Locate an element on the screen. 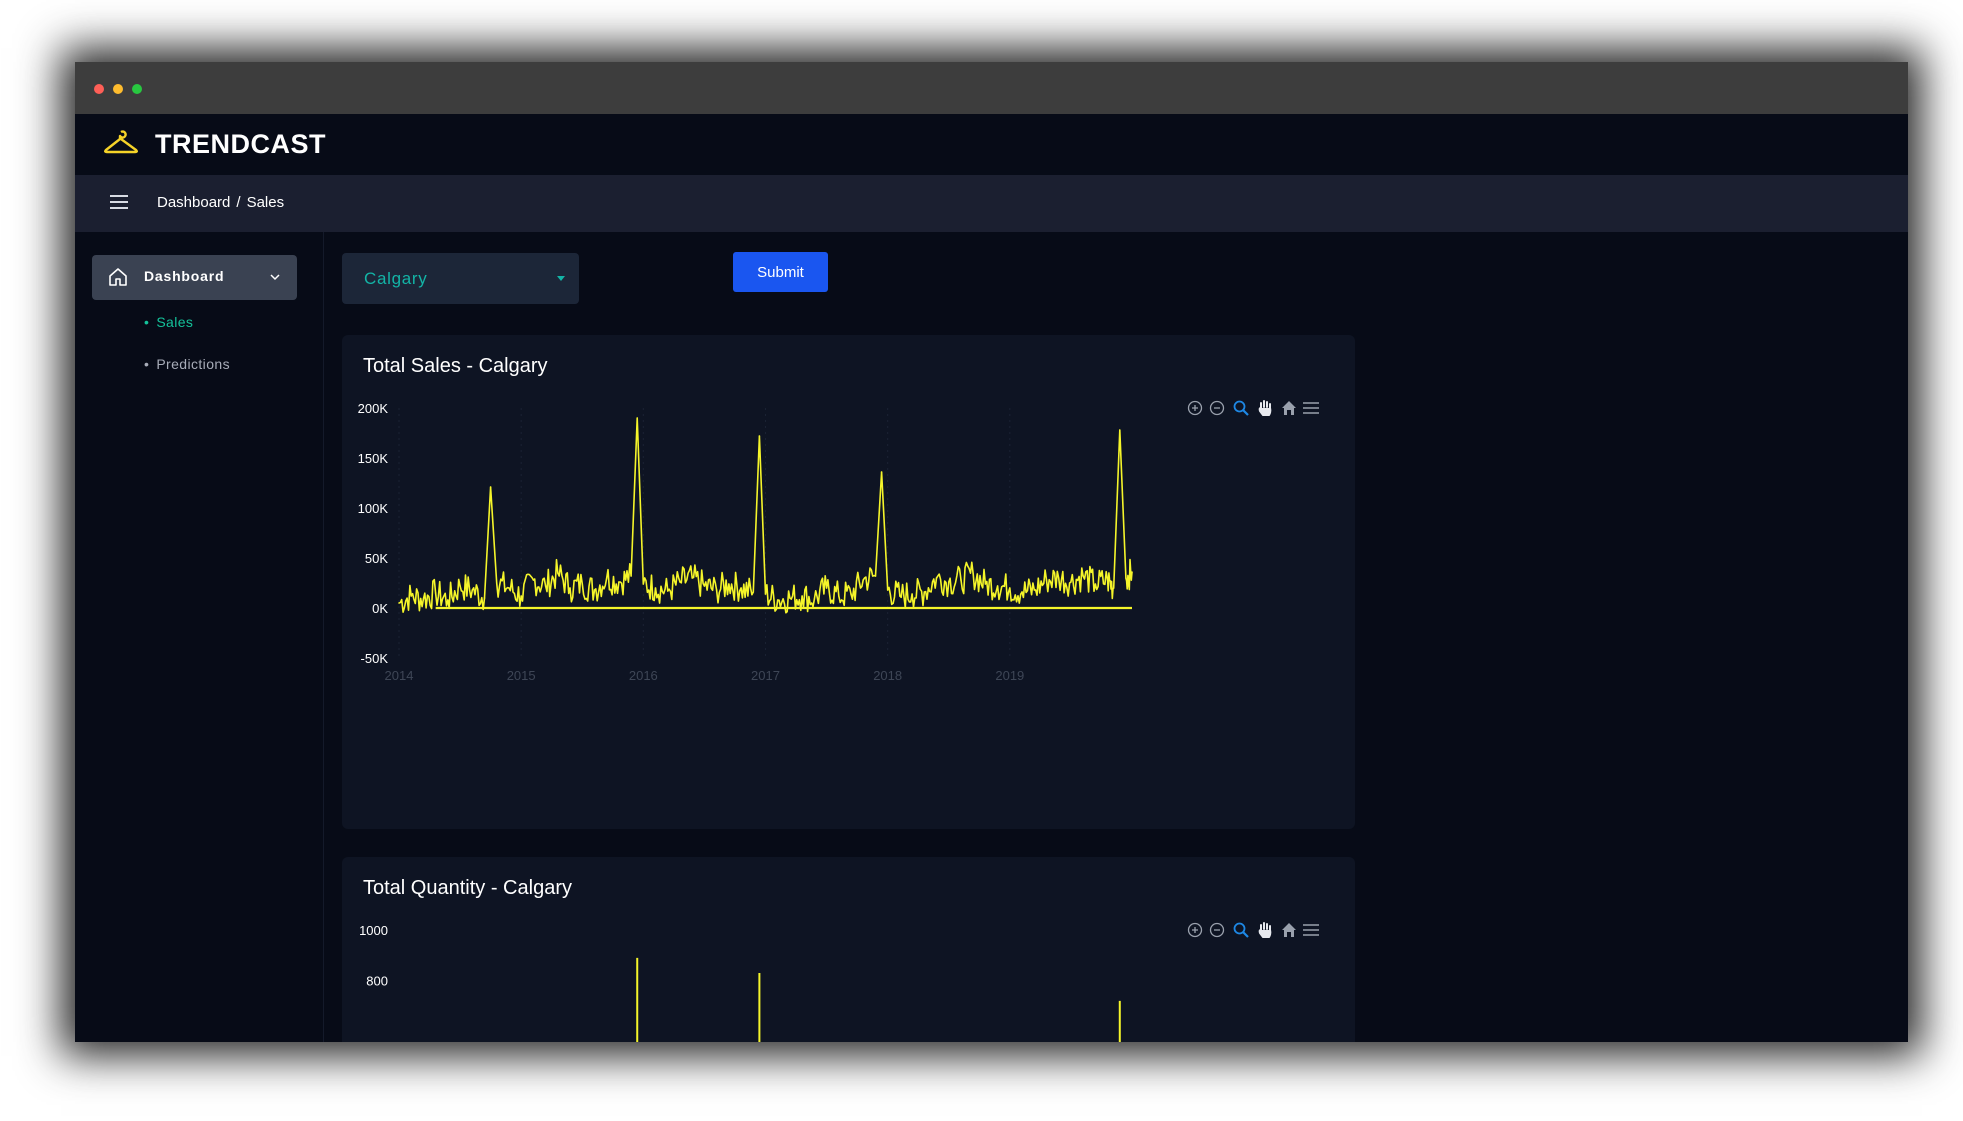 This screenshot has height=1121, width=1963. sidebar-item-dashboard: Dashboard is located at coordinates (194, 277).